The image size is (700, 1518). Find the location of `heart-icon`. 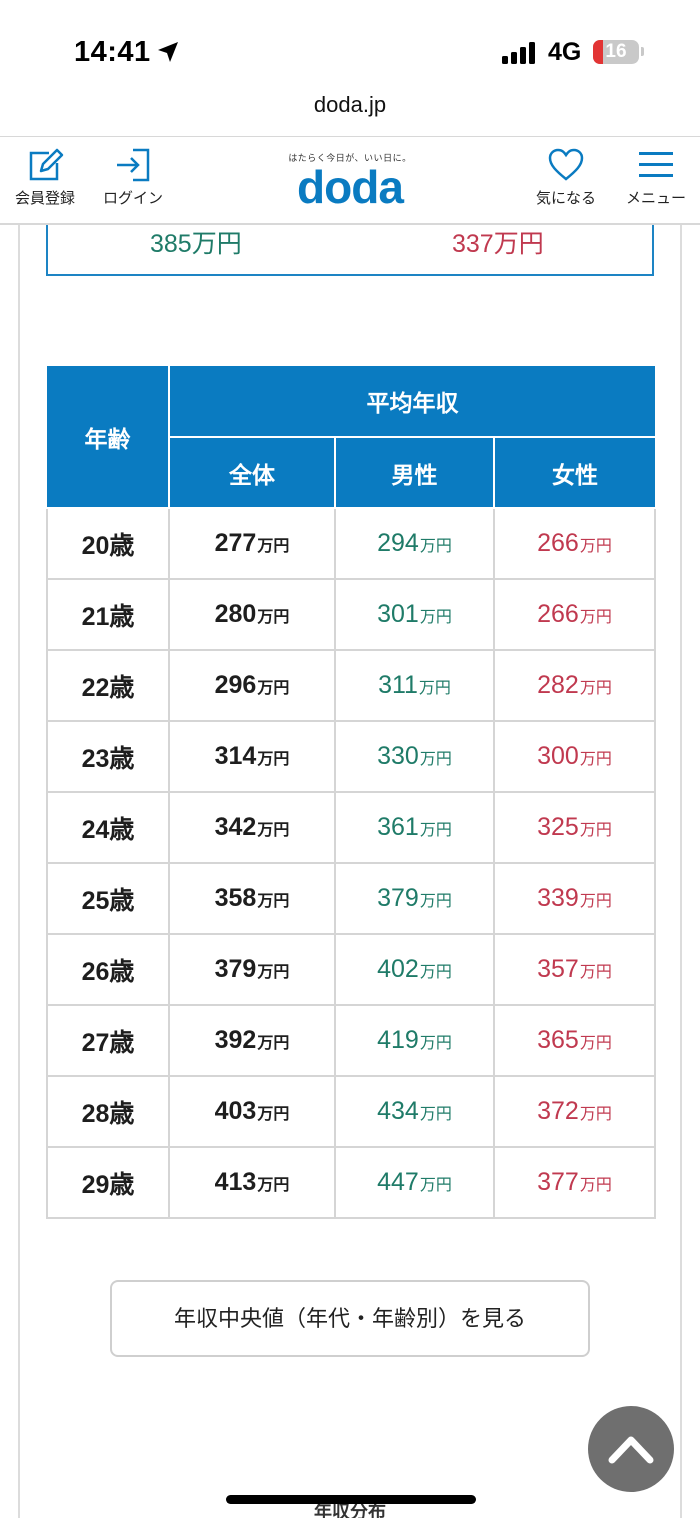

heart-icon is located at coordinates (566, 164).